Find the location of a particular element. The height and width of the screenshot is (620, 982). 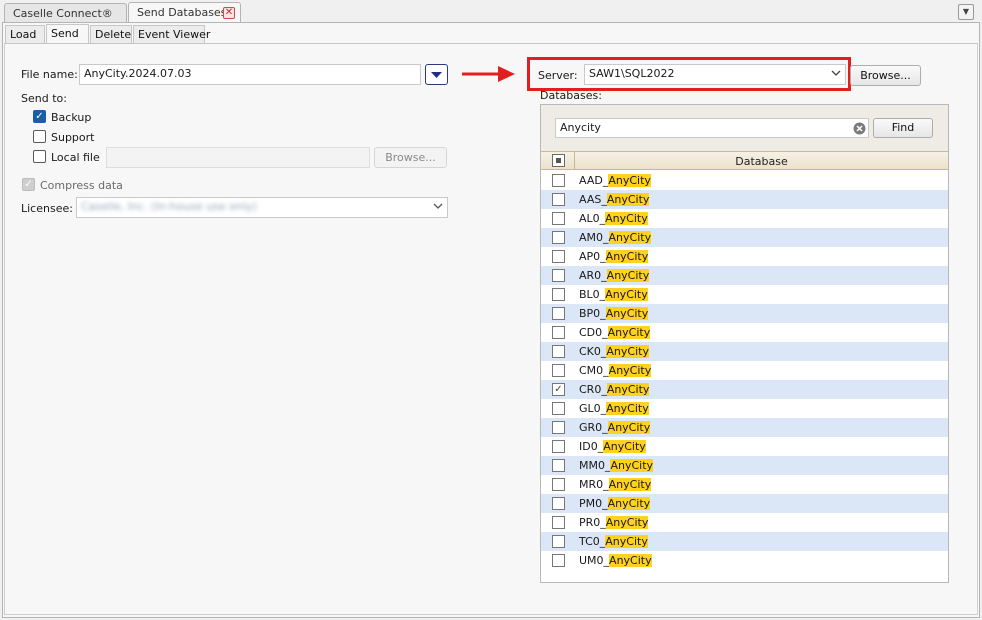

tab-send-databases: Send Databases ✕ is located at coordinates (184, 12).